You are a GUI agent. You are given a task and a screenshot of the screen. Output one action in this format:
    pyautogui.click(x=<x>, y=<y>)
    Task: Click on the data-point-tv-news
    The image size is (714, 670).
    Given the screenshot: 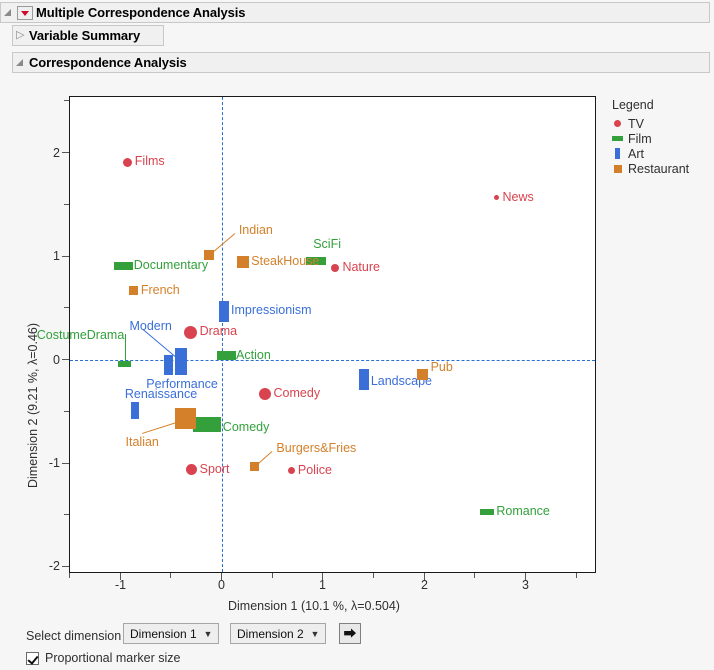 What is the action you would take?
    pyautogui.click(x=497, y=197)
    